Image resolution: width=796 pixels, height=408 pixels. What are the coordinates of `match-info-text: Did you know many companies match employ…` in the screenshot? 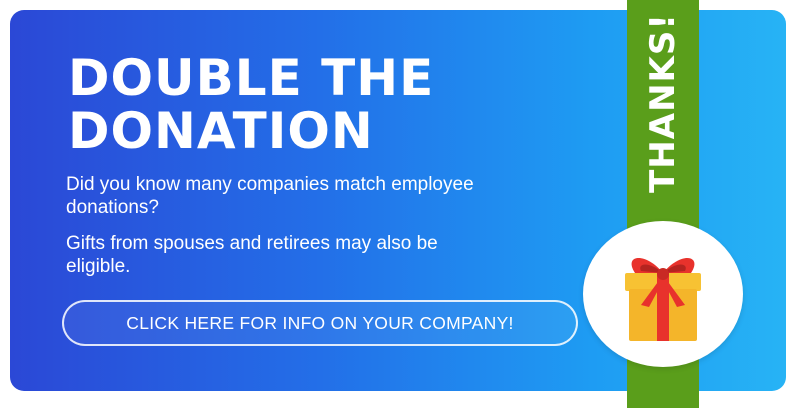 It's located at (270, 196).